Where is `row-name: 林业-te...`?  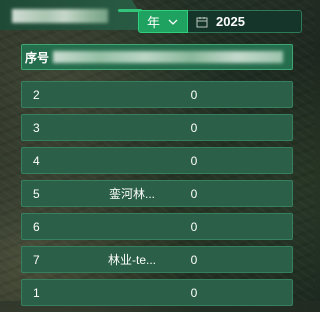
row-name: 林业-te... is located at coordinates (131, 260).